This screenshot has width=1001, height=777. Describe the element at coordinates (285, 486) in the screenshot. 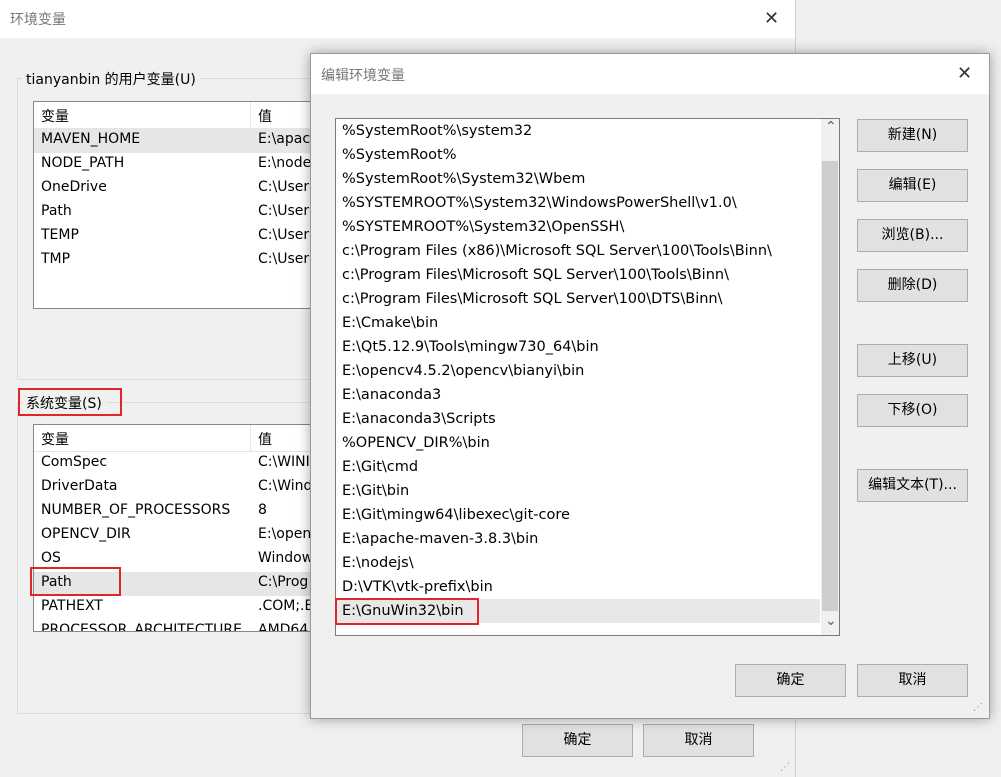

I see `row-value: C:\Wind` at that location.